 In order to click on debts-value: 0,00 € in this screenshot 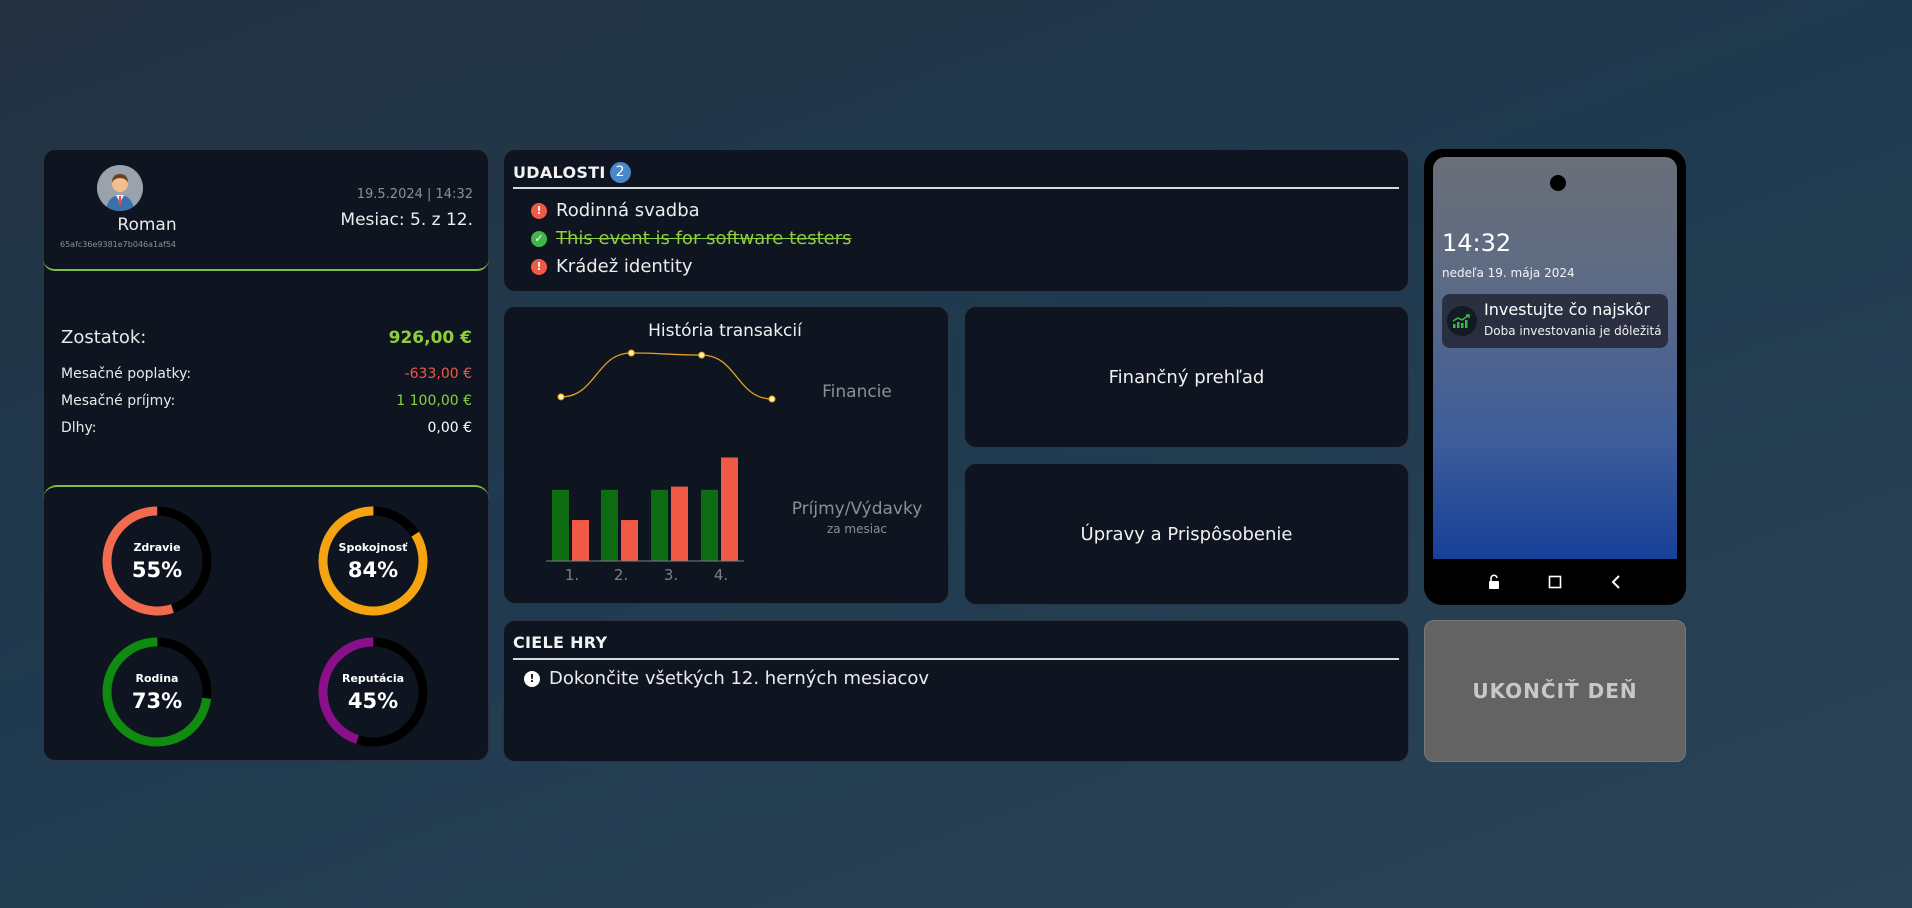, I will do `click(449, 428)`.